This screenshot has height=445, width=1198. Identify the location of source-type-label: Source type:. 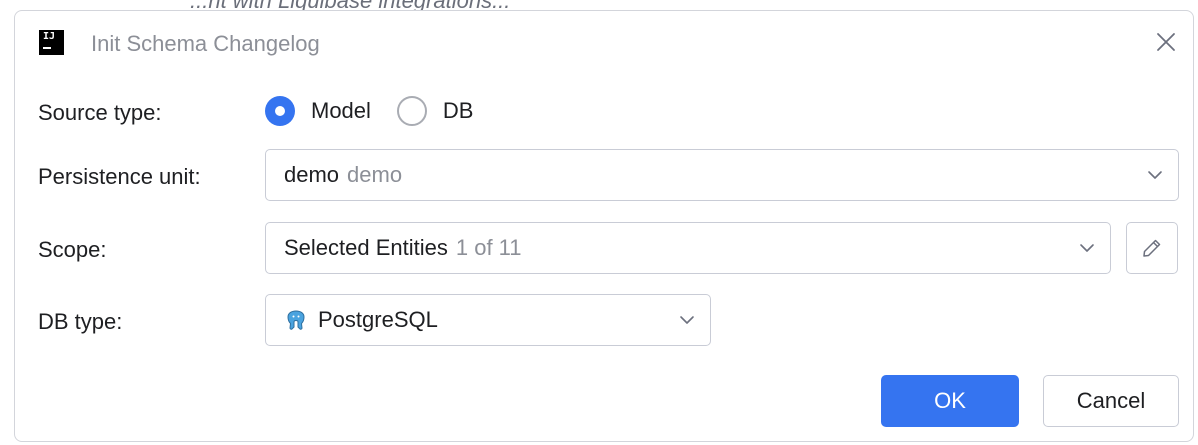
(100, 112).